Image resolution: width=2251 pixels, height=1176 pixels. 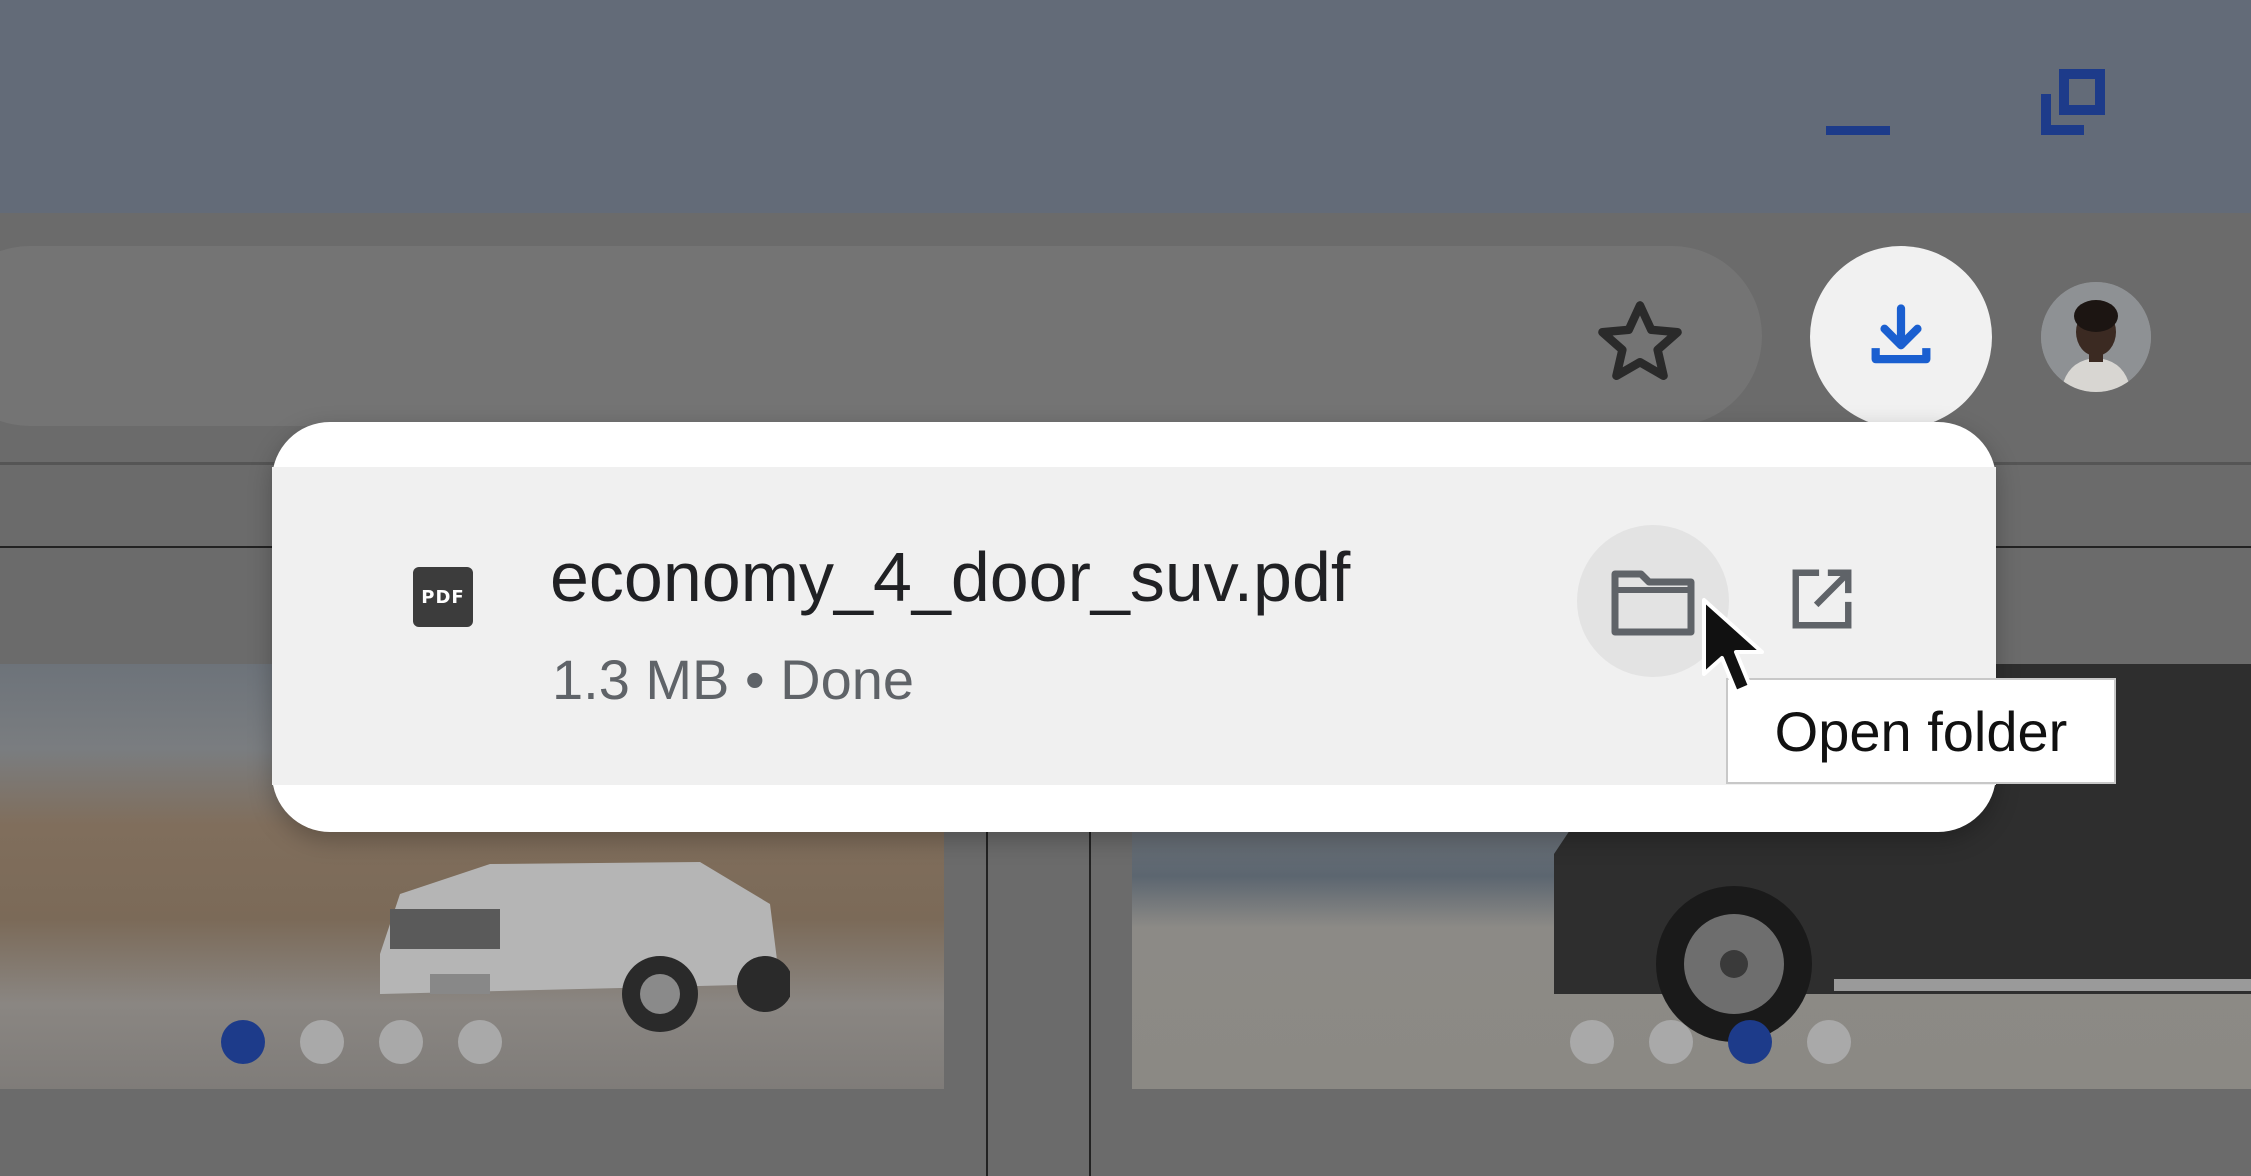 I want to click on open-file-button, so click(x=1822, y=599).